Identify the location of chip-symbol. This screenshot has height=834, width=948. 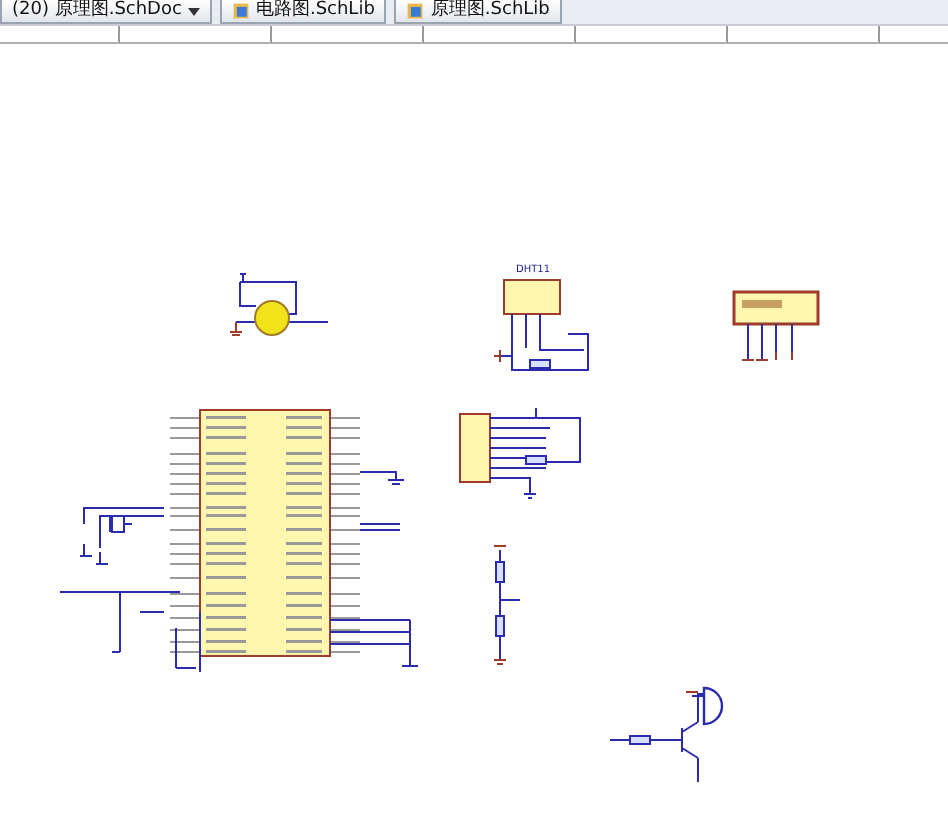
(520, 453).